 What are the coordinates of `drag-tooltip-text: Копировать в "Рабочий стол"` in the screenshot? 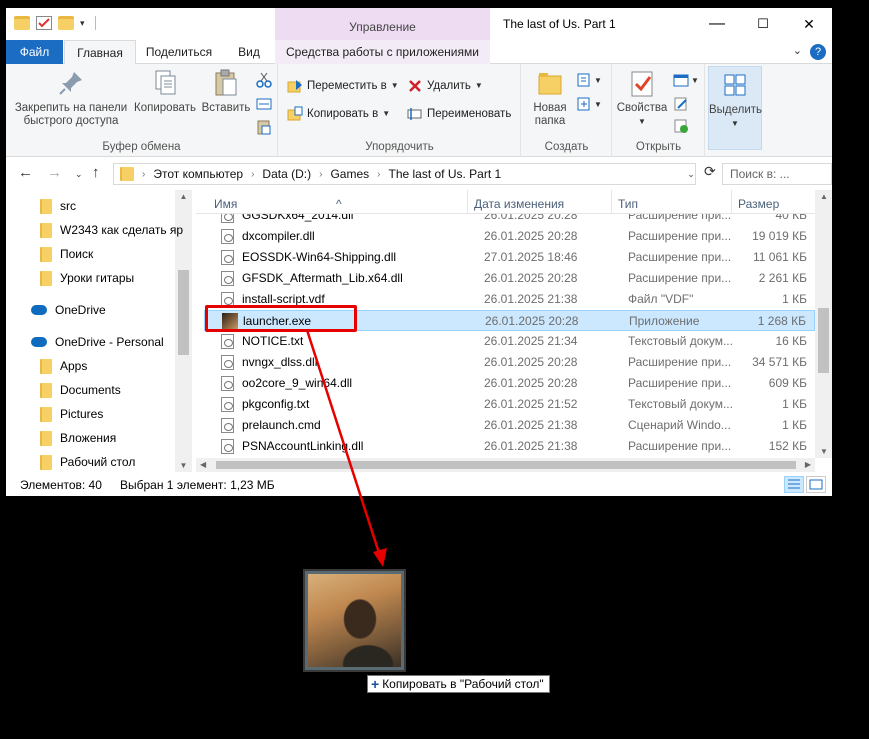 It's located at (463, 684).